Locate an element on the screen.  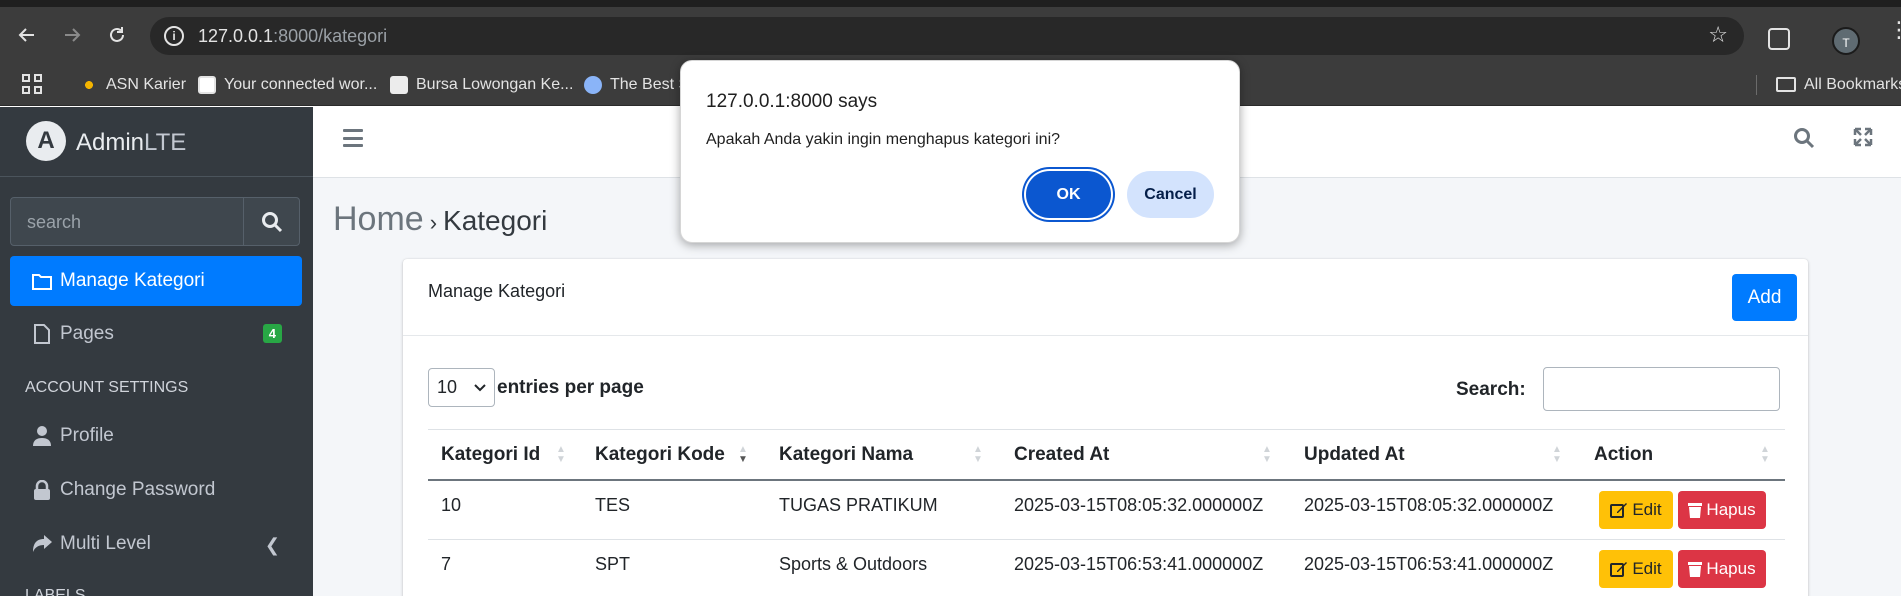
sidebar-search-input: search is located at coordinates (54, 222).